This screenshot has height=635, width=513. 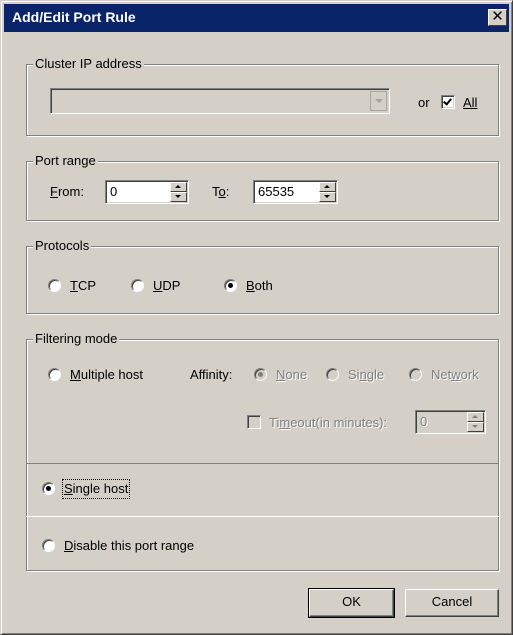 I want to click on window-title: Add/Edit Port Rule, so click(x=74, y=17).